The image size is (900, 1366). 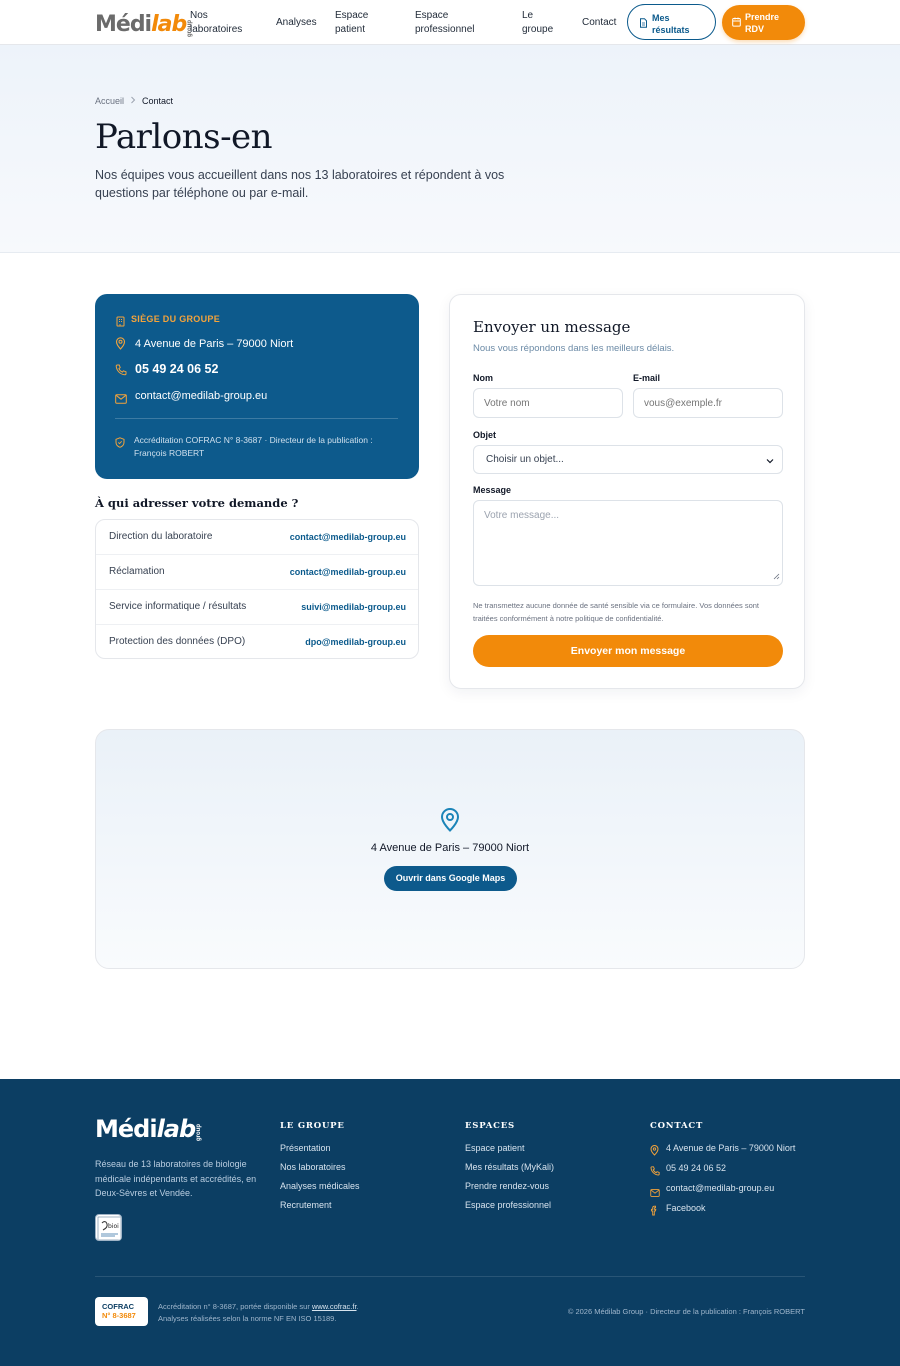 I want to click on footer-phone: 05 49 24 06 52, so click(x=696, y=1168).